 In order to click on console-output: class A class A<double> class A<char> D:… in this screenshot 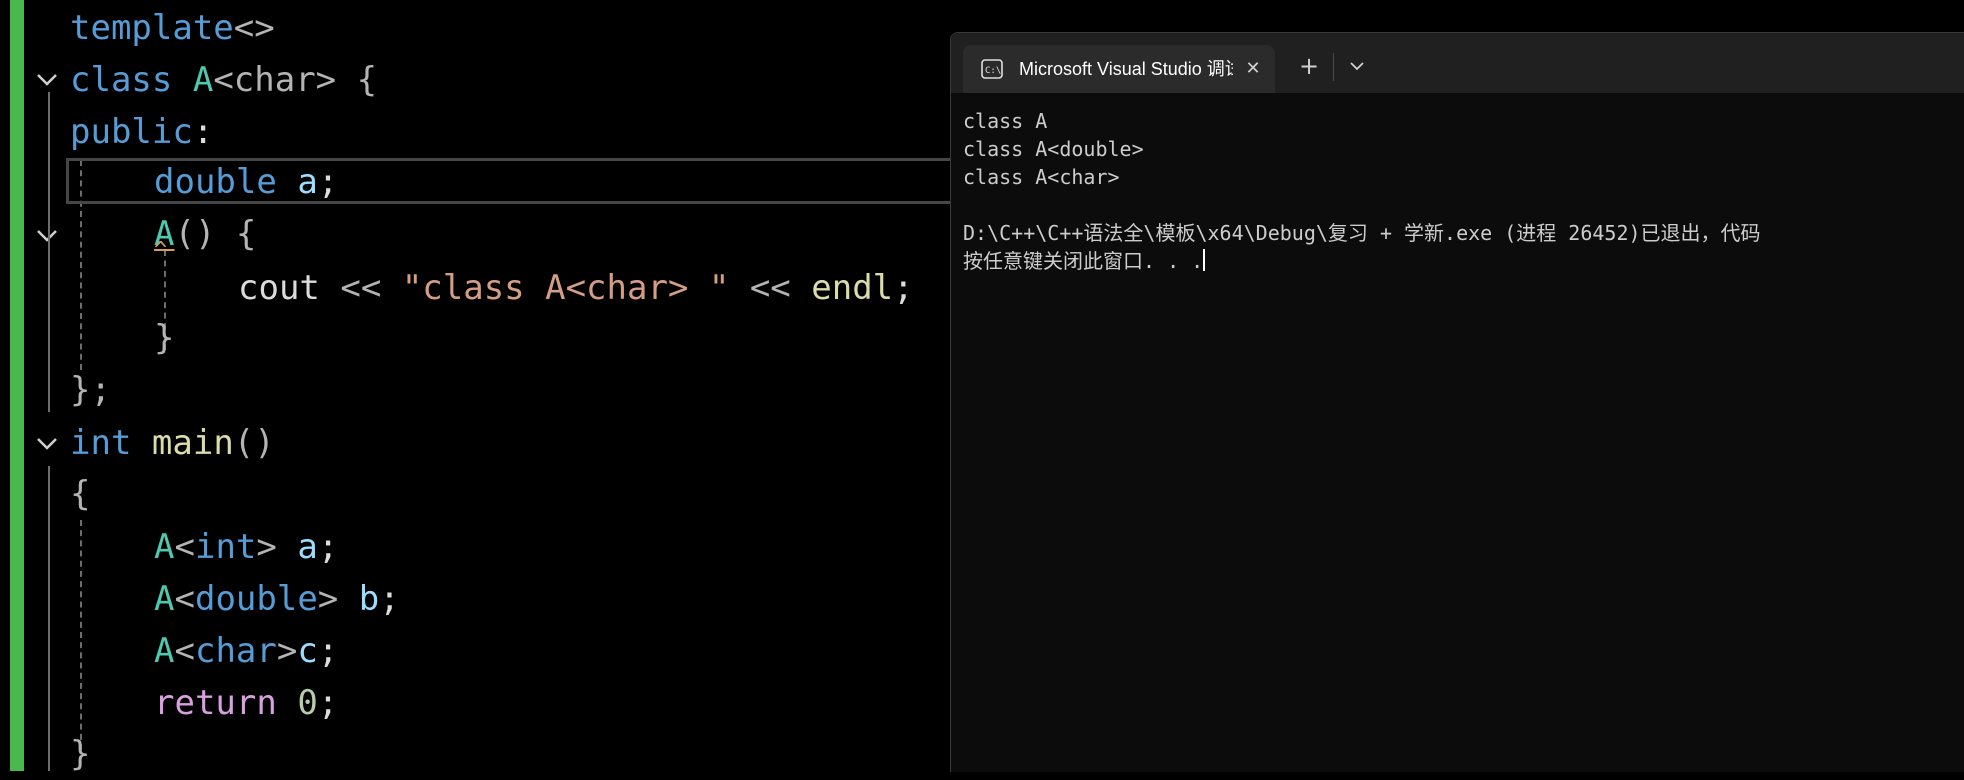, I will do `click(1463, 191)`.